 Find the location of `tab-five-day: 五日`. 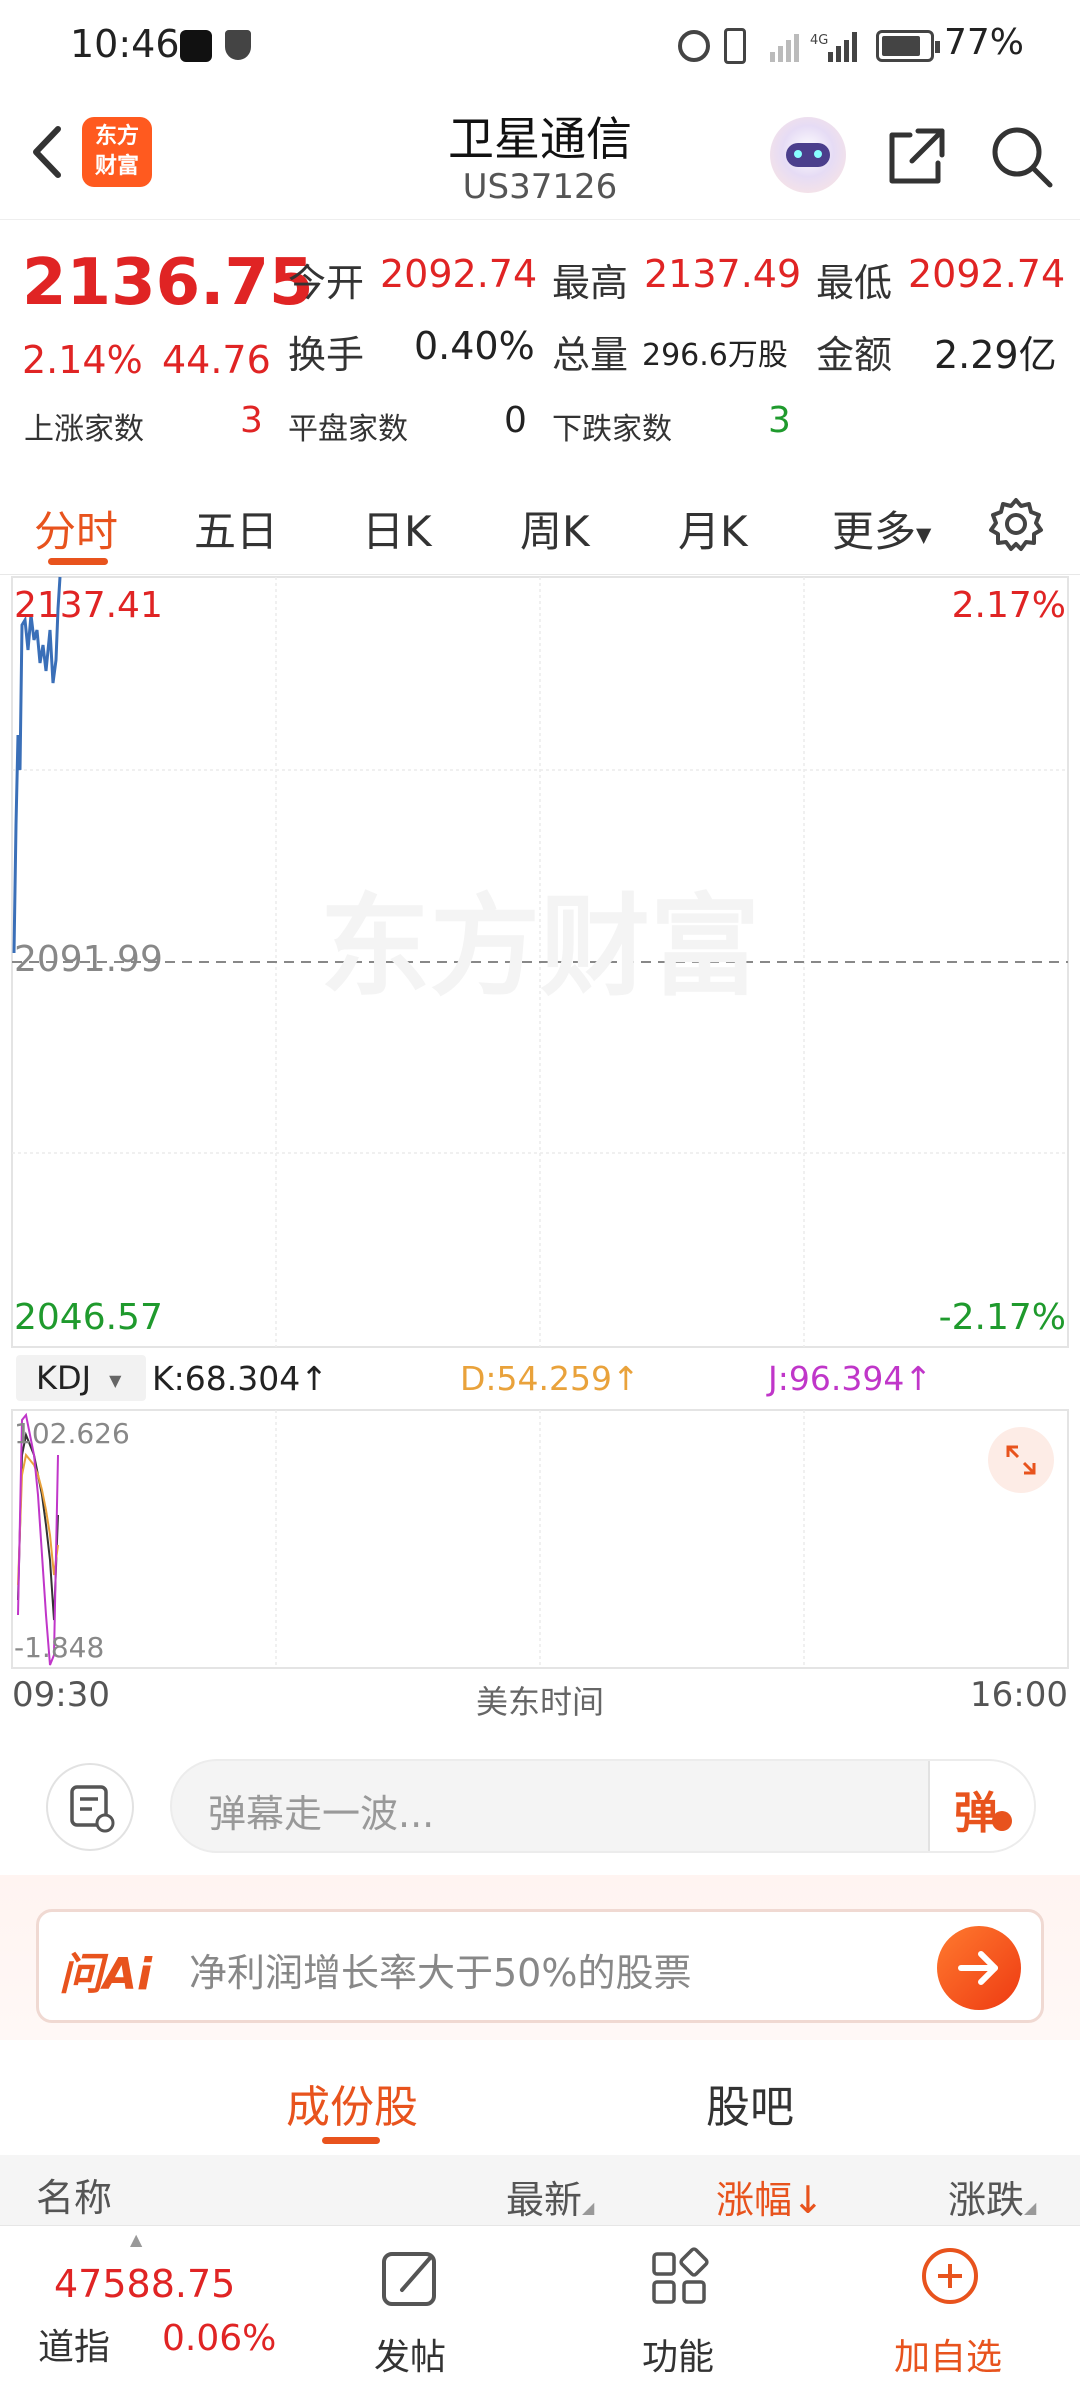

tab-five-day: 五日 is located at coordinates (236, 528).